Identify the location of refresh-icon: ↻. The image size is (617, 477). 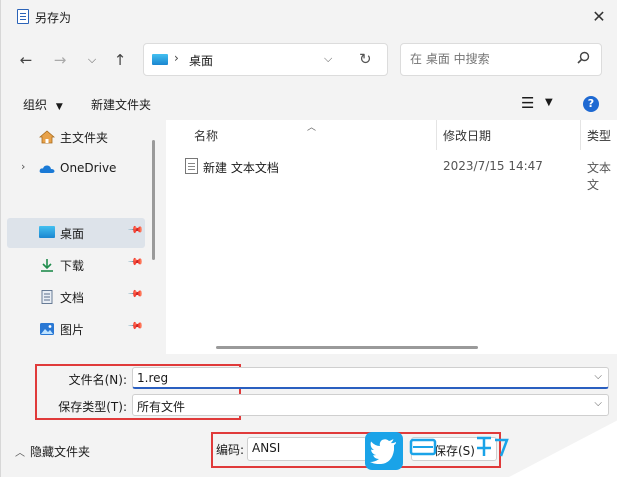
(365, 59).